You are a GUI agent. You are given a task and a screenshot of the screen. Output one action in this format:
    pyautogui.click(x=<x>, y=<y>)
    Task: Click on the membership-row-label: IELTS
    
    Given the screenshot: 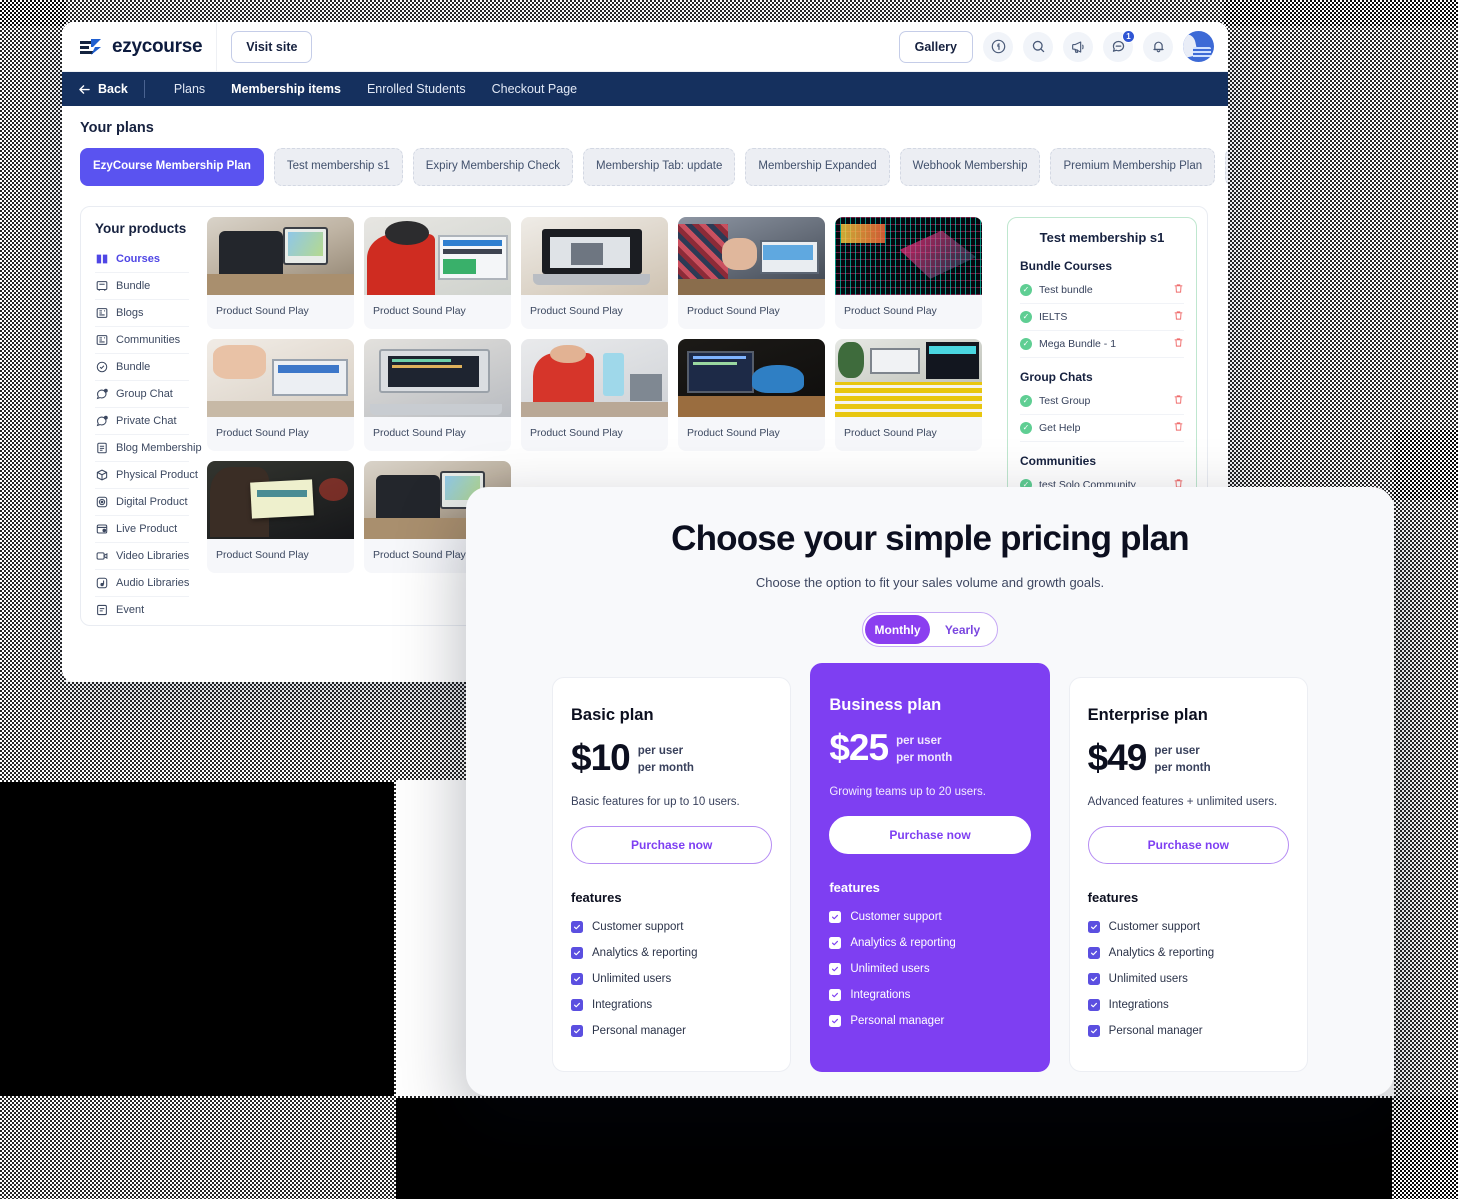 What is the action you would take?
    pyautogui.click(x=1053, y=316)
    